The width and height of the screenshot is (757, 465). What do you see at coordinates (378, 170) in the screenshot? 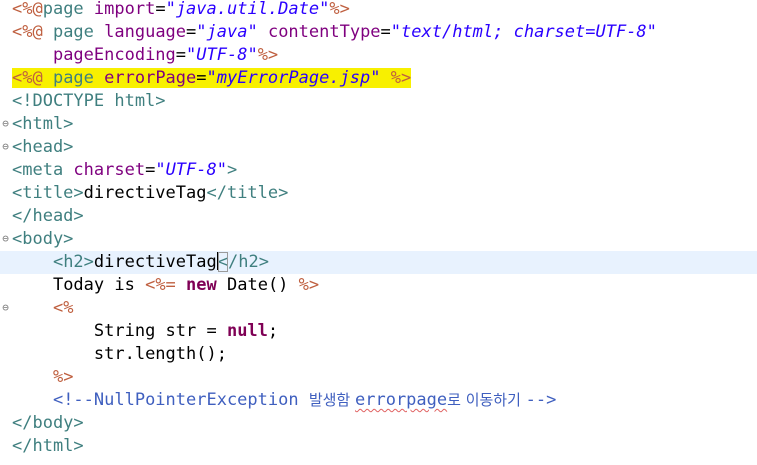
I see `code-line: <meta charset="UTF-8">` at bounding box center [378, 170].